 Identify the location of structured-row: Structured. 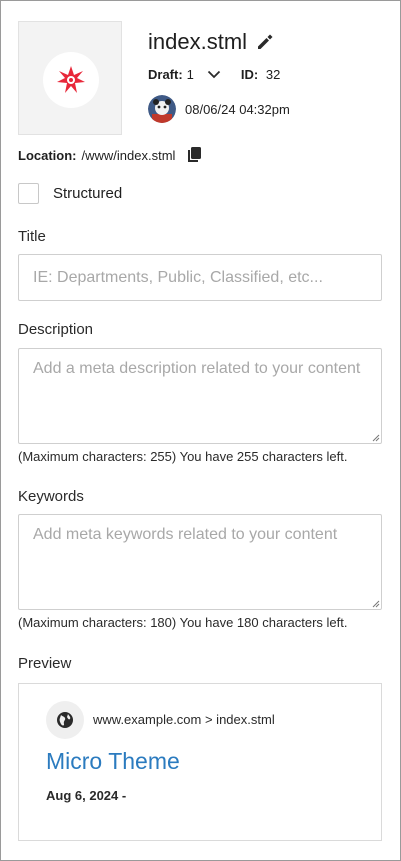
(70, 193).